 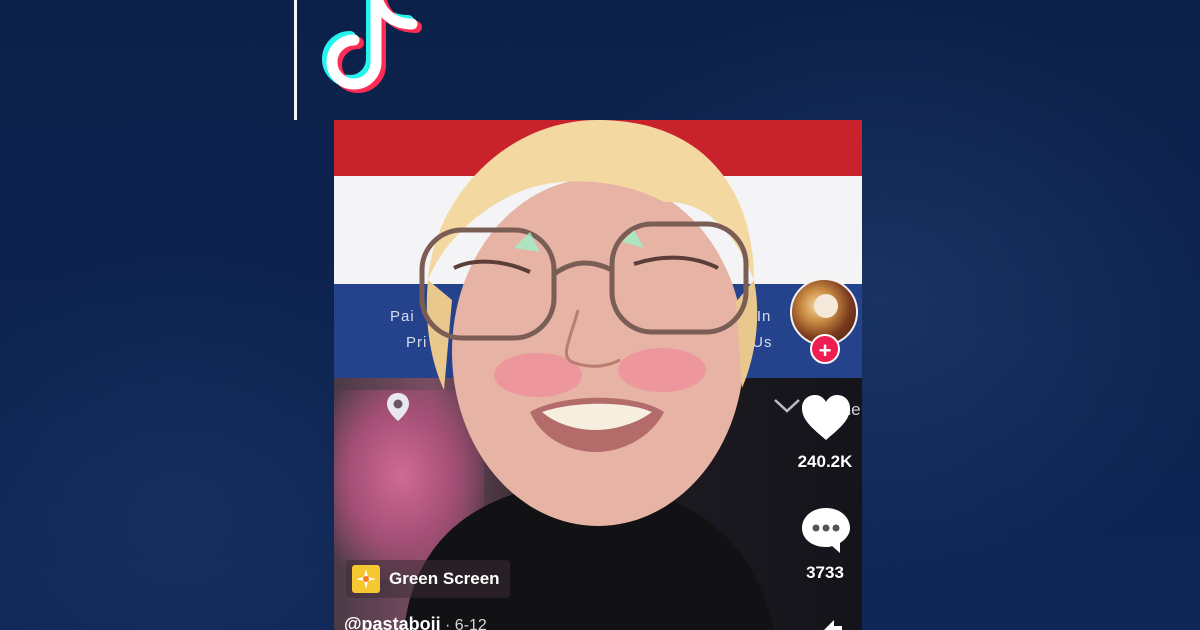 What do you see at coordinates (825, 572) in the screenshot?
I see `comment-count: 3733` at bounding box center [825, 572].